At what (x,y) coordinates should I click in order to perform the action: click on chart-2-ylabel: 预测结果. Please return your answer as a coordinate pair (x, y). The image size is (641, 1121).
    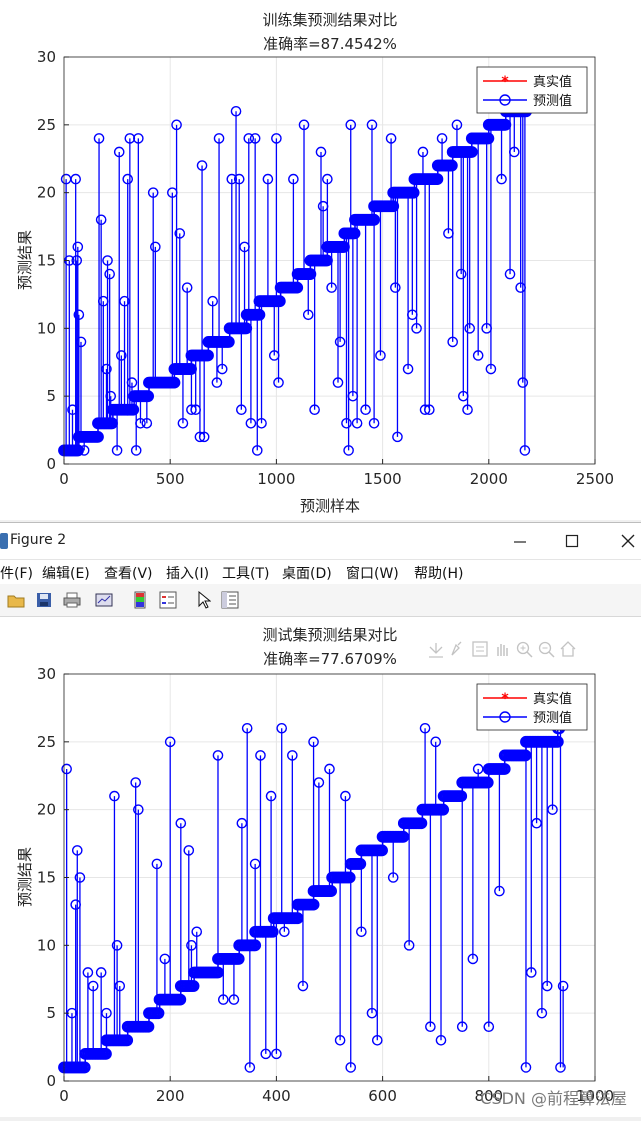
    Looking at the image, I should click on (25, 877).